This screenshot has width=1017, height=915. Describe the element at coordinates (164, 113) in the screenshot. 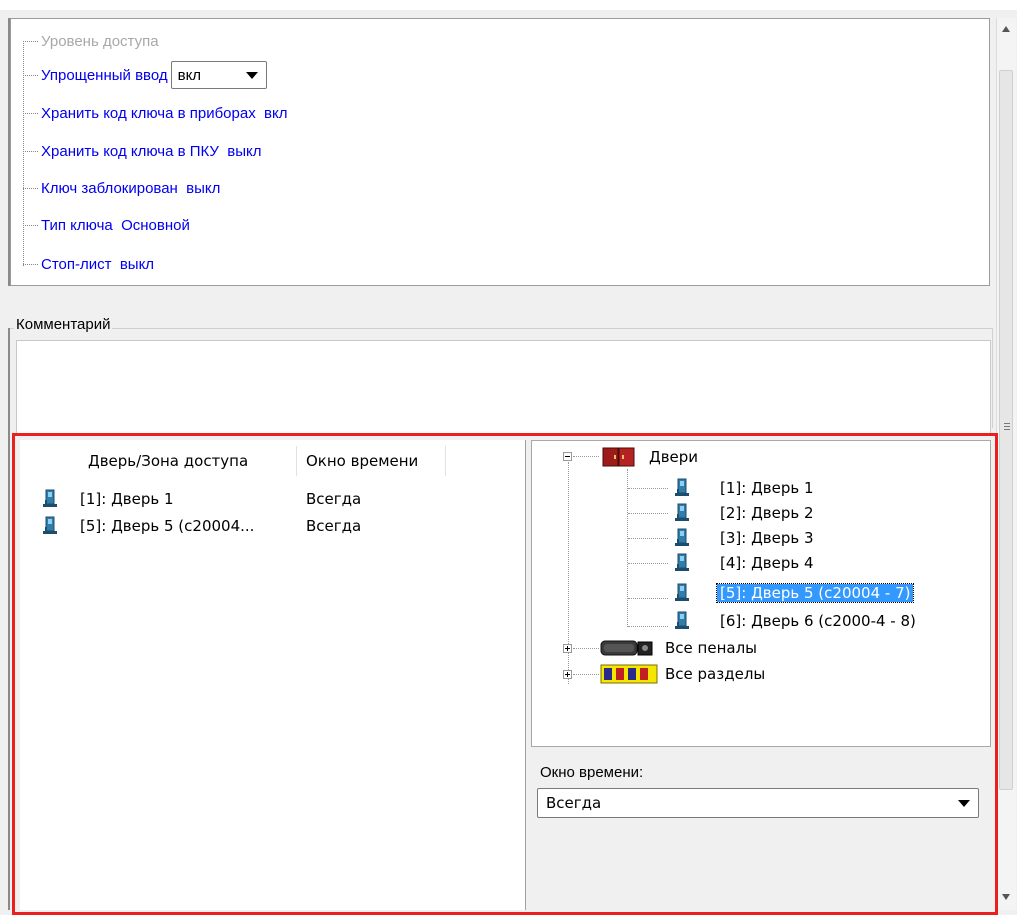

I see `prop-store-in-devices-label: Хранить код ключа в приборах вкл` at that location.